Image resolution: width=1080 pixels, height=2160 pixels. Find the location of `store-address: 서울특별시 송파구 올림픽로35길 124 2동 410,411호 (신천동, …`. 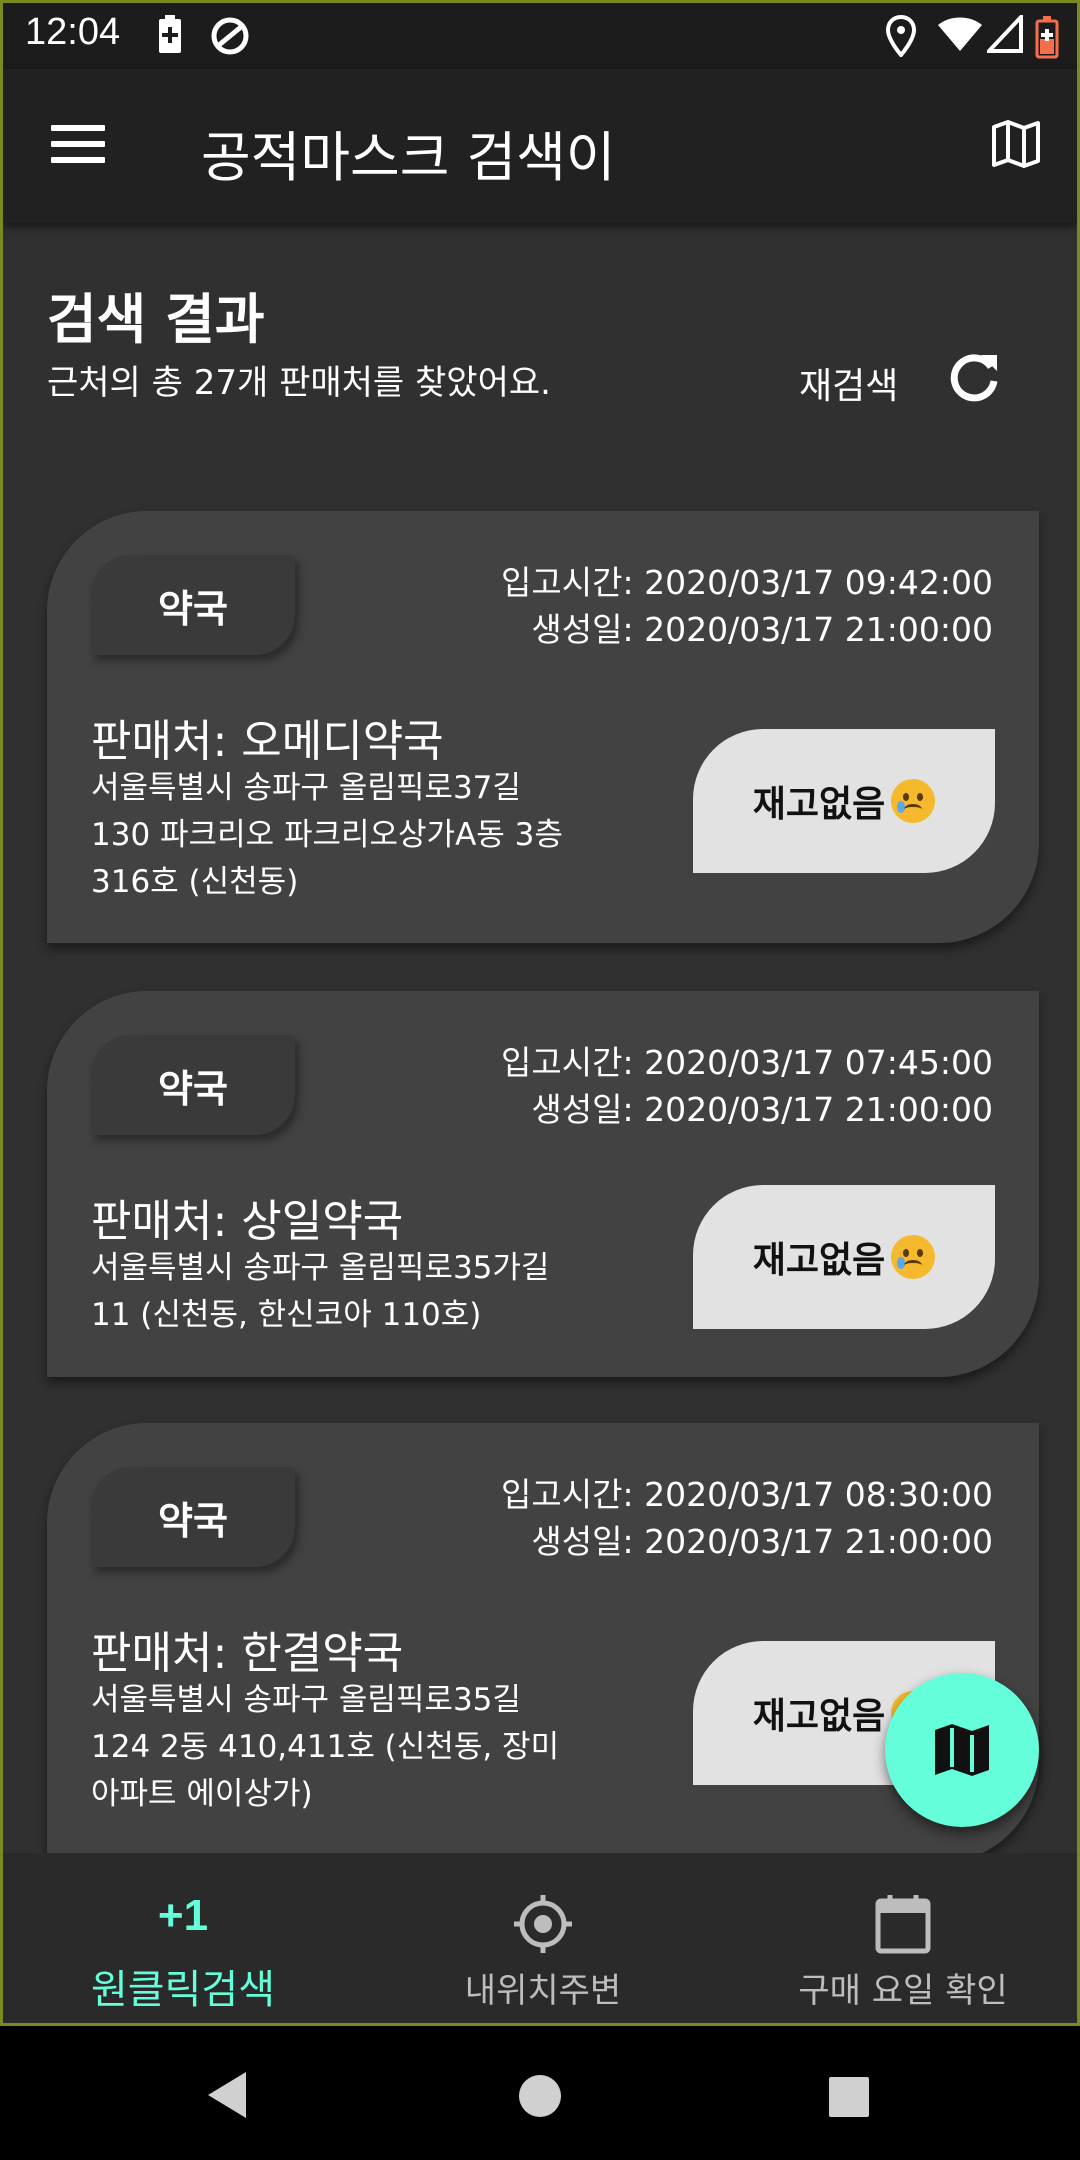

store-address: 서울특별시 송파구 올림픽로35길 124 2동 410,411호 (신천동, … is located at coordinates (325, 1747).